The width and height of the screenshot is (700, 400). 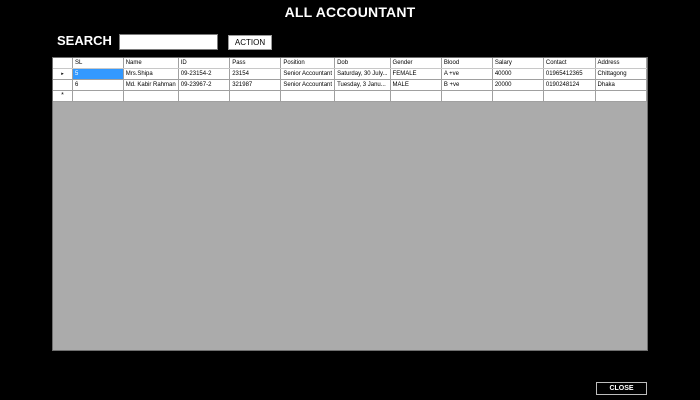 What do you see at coordinates (467, 63) in the screenshot?
I see `column-header-blood: Blood` at bounding box center [467, 63].